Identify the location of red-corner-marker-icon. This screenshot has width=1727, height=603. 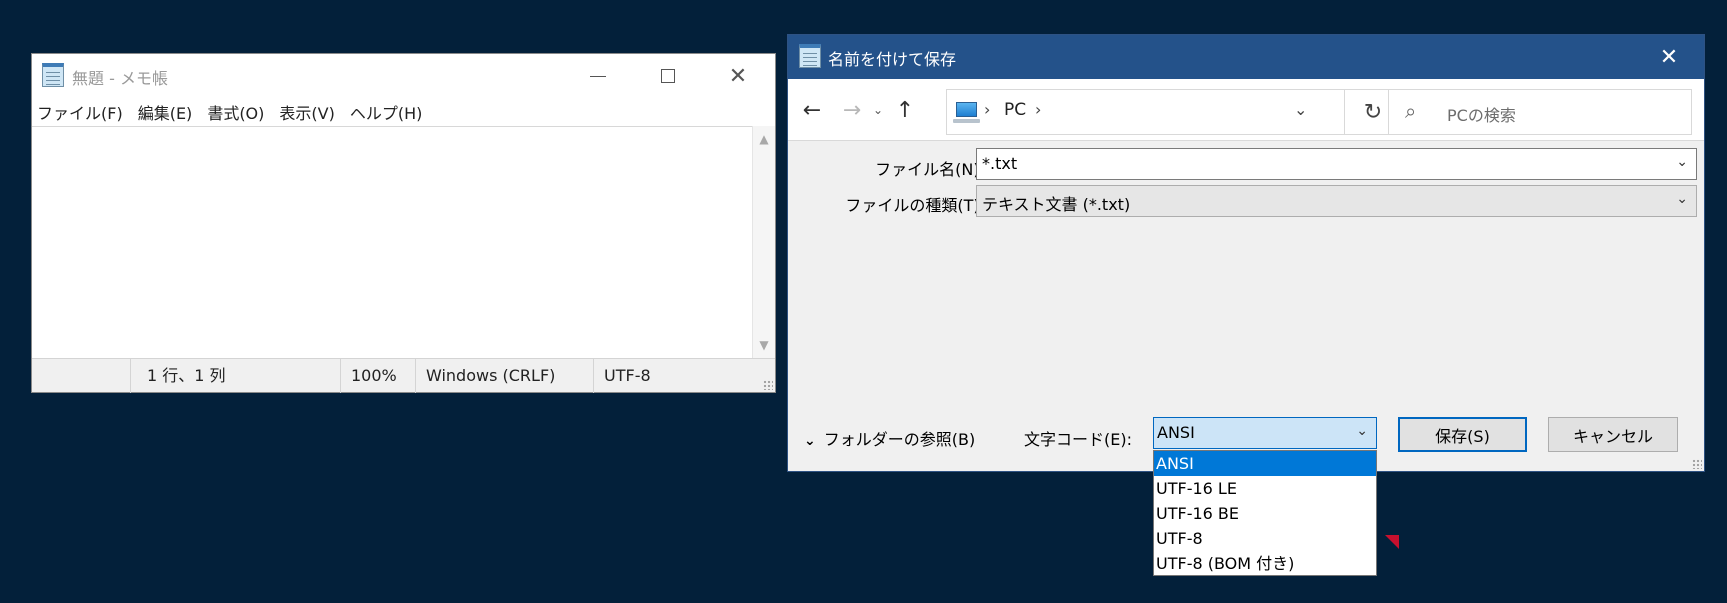
(1392, 542).